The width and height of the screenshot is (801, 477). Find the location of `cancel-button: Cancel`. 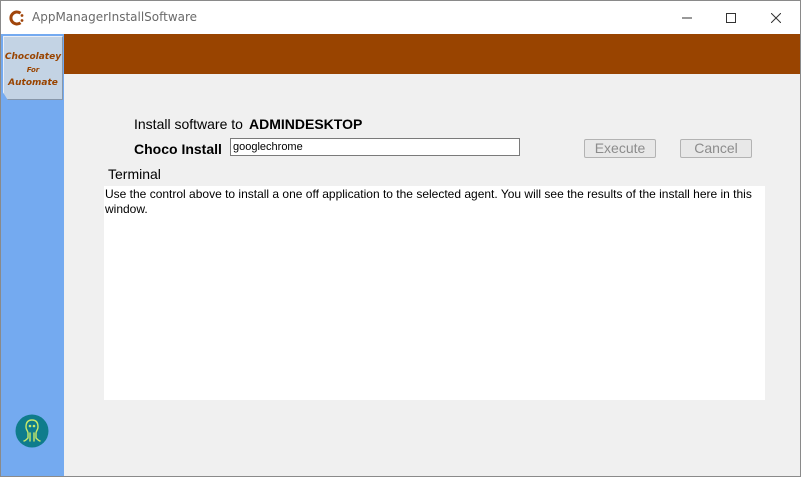

cancel-button: Cancel is located at coordinates (716, 148).